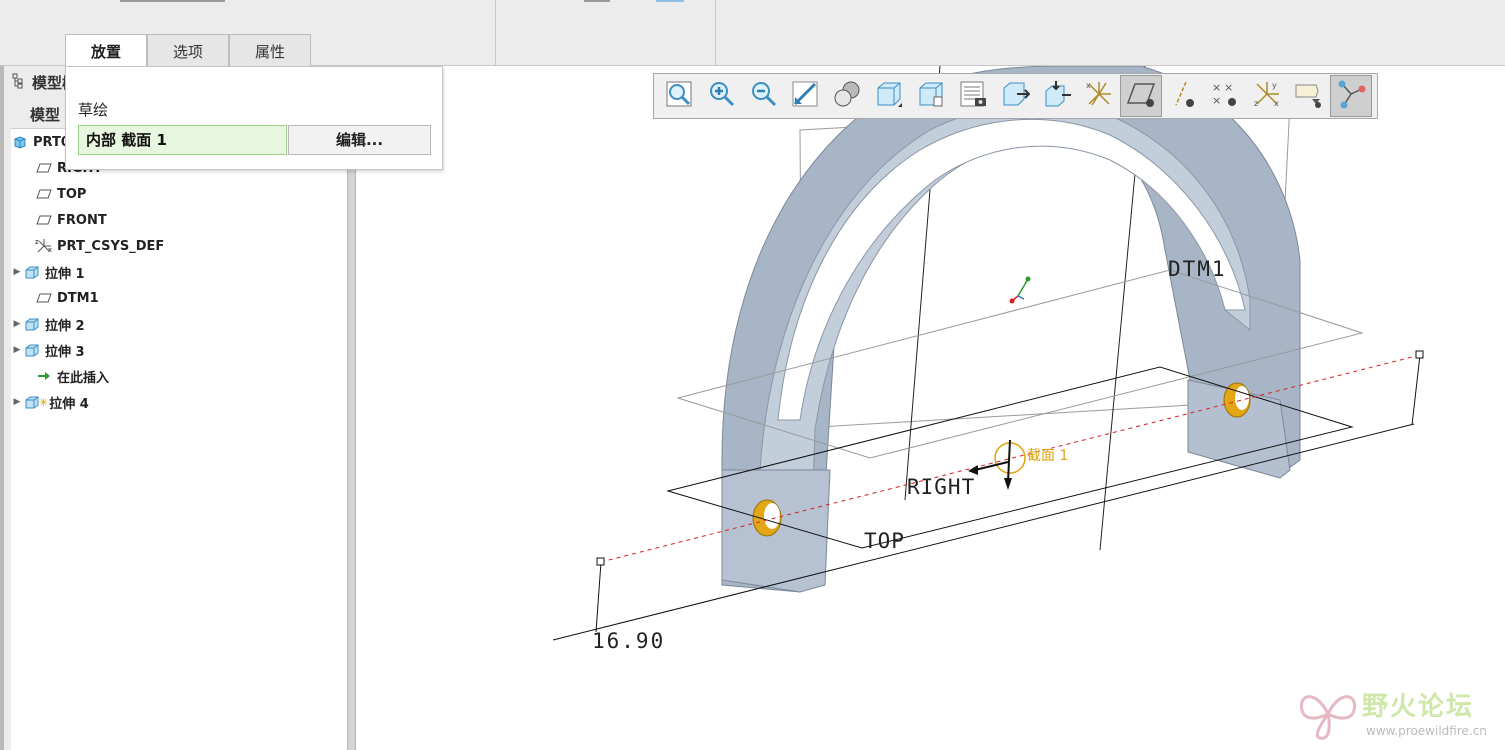  What do you see at coordinates (72, 194) in the screenshot?
I see `tree-item-label: TOP` at bounding box center [72, 194].